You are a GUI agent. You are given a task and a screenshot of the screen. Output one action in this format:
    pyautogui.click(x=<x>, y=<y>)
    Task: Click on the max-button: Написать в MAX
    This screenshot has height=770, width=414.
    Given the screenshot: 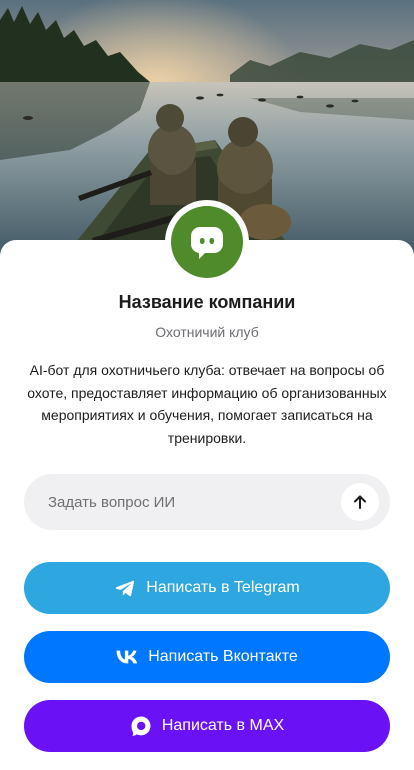 What is the action you would take?
    pyautogui.click(x=207, y=726)
    